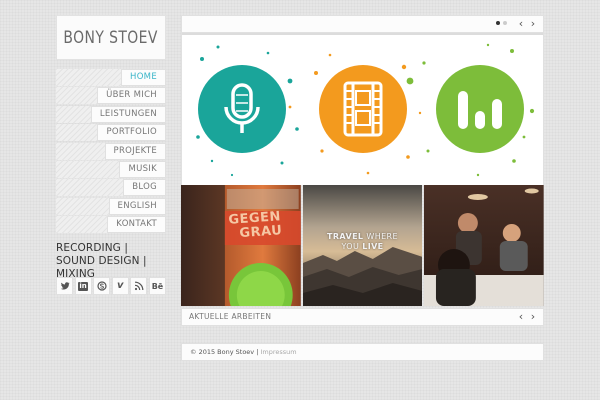 This screenshot has width=600, height=400. Describe the element at coordinates (139, 286) in the screenshot. I see `rss-icon` at that location.